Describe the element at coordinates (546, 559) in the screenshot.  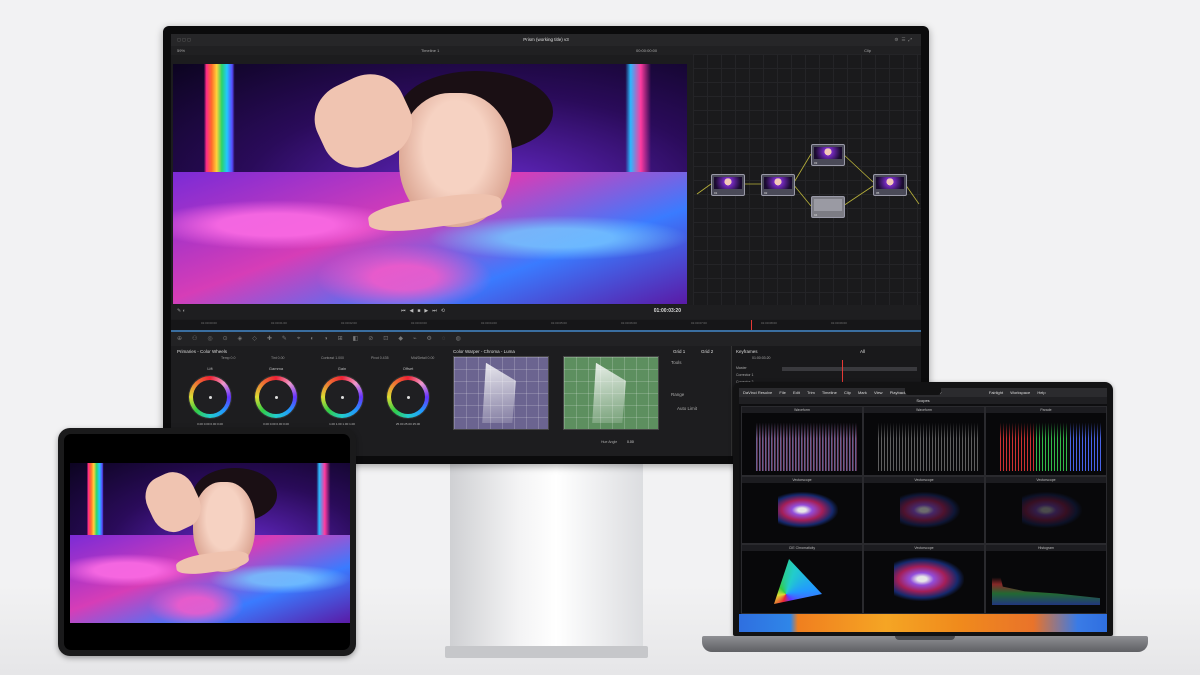
I see `monitor-stand` at that location.